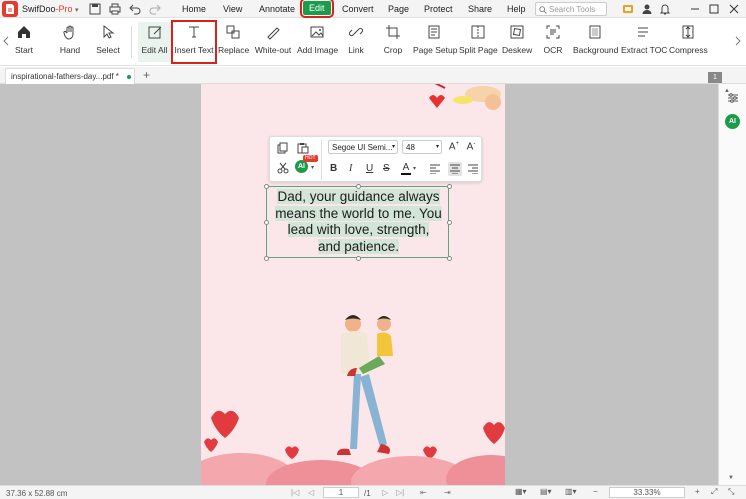 Image resolution: width=746 pixels, height=499 pixels. Describe the element at coordinates (155, 9) in the screenshot. I see `redo-icon` at that location.